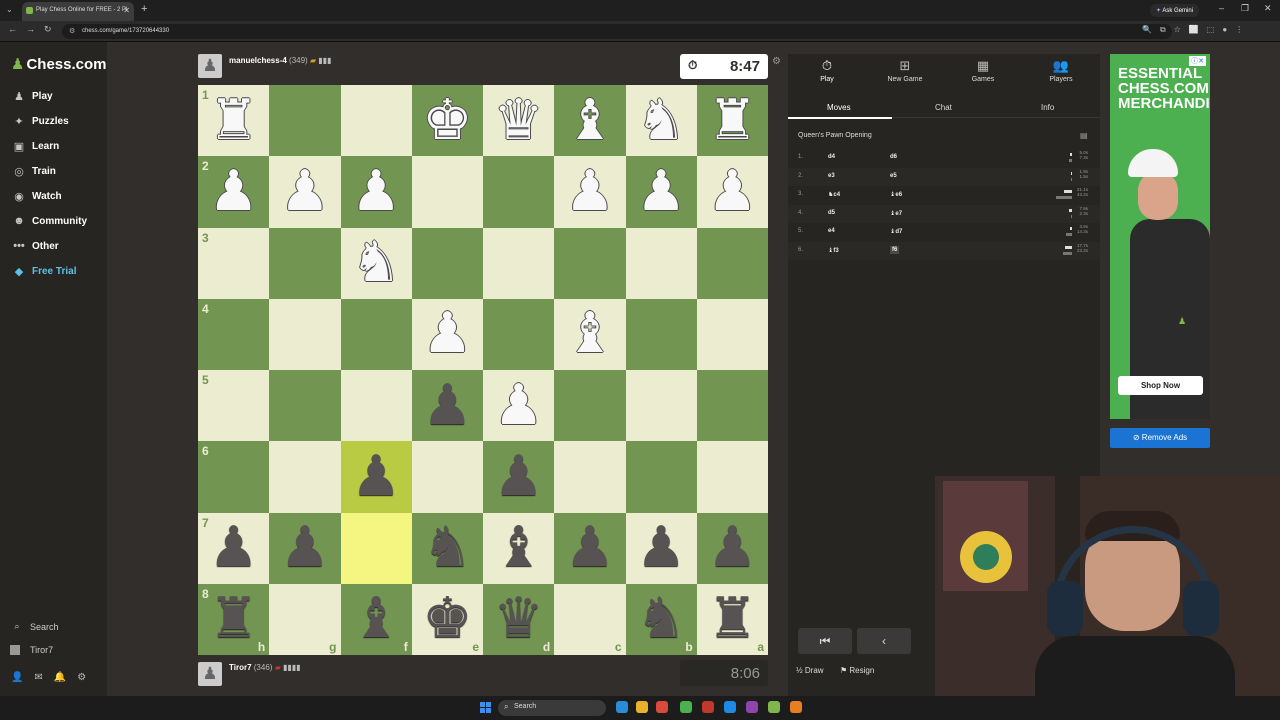  Describe the element at coordinates (1047, 107) in the screenshot. I see `tab-info: Info` at that location.